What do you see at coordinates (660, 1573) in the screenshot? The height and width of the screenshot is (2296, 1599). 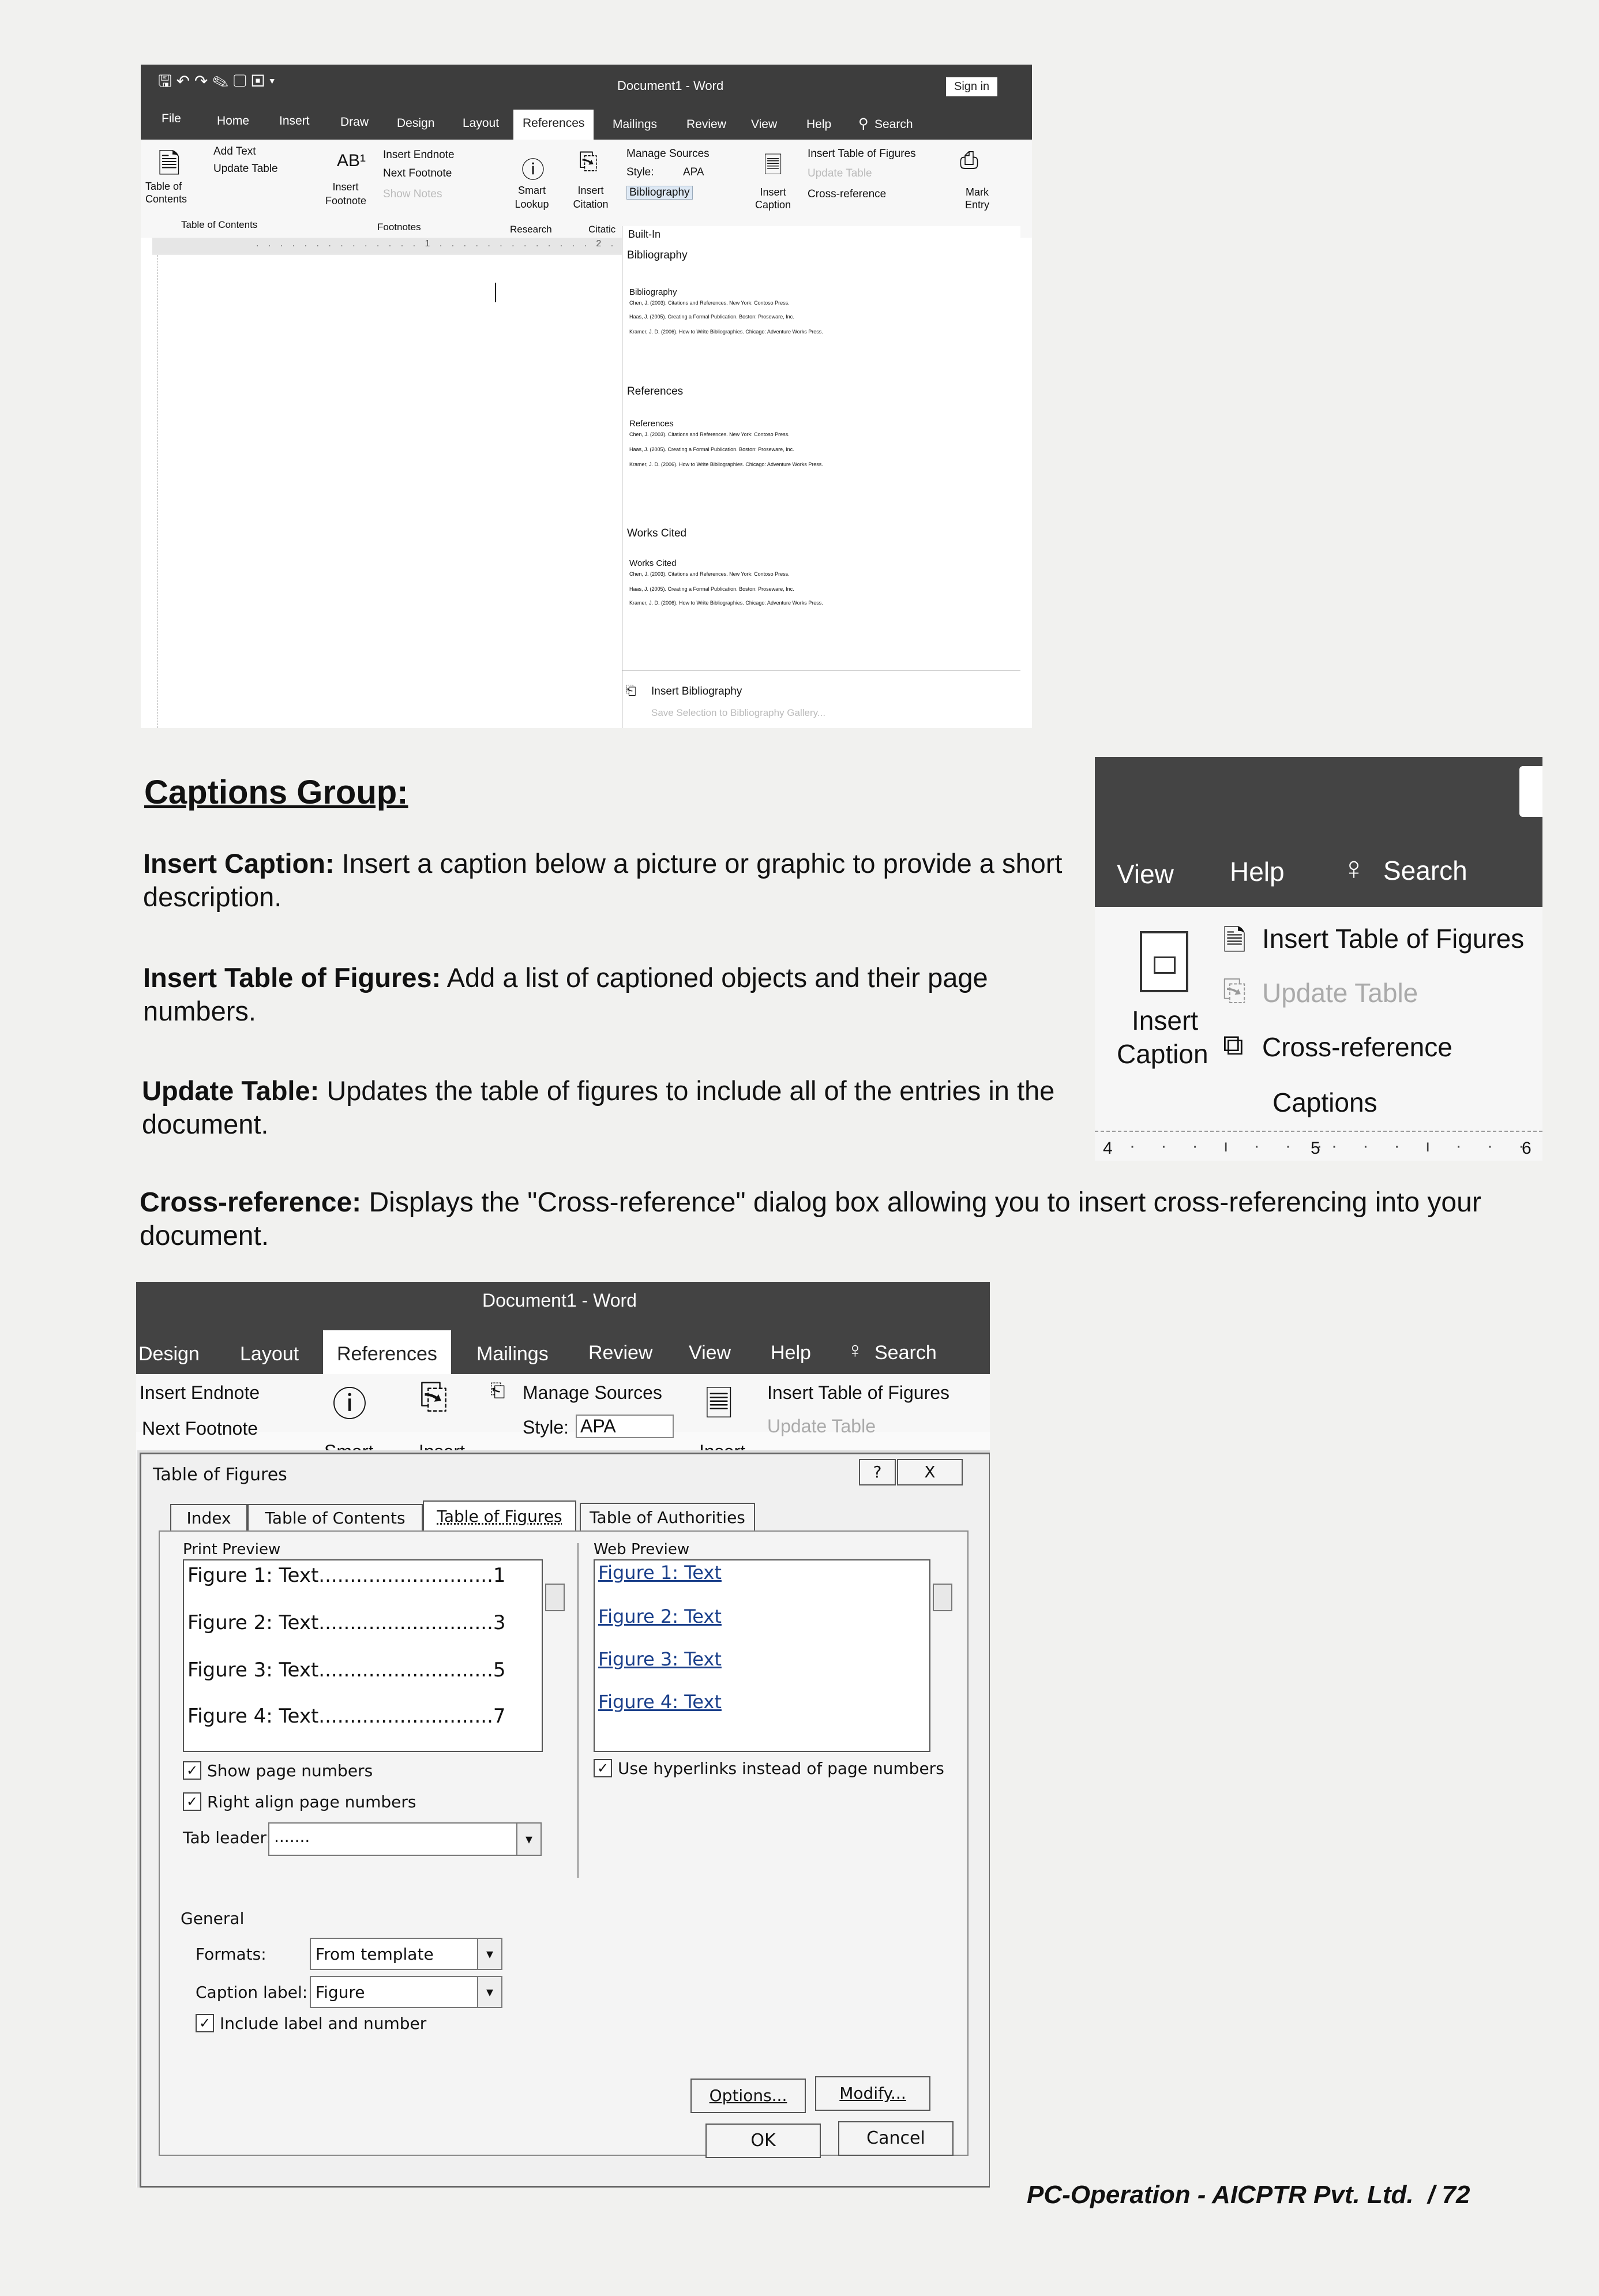 I see `web-preview-link: Figure 1: Text` at bounding box center [660, 1573].